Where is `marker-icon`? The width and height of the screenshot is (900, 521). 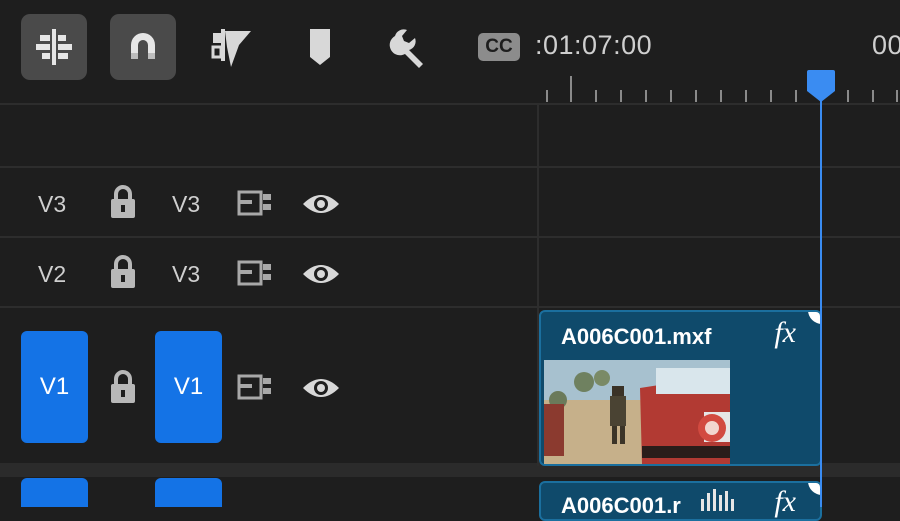
marker-icon is located at coordinates (320, 47).